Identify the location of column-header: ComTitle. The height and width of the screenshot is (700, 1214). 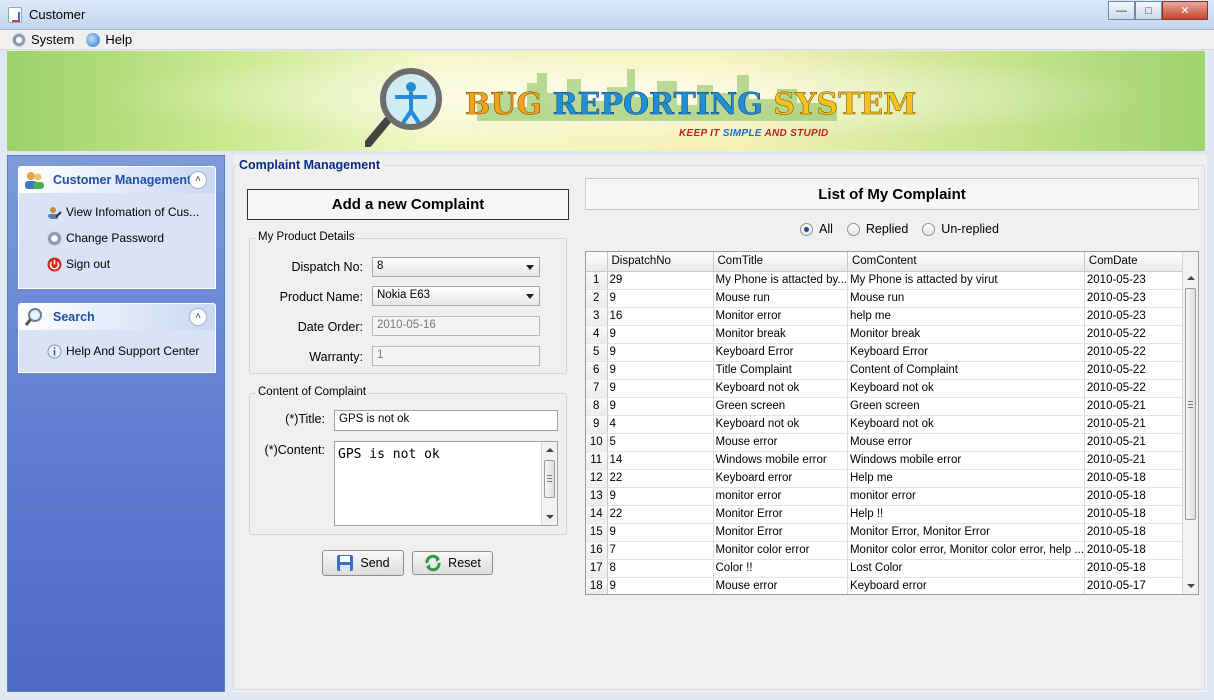
(780, 262).